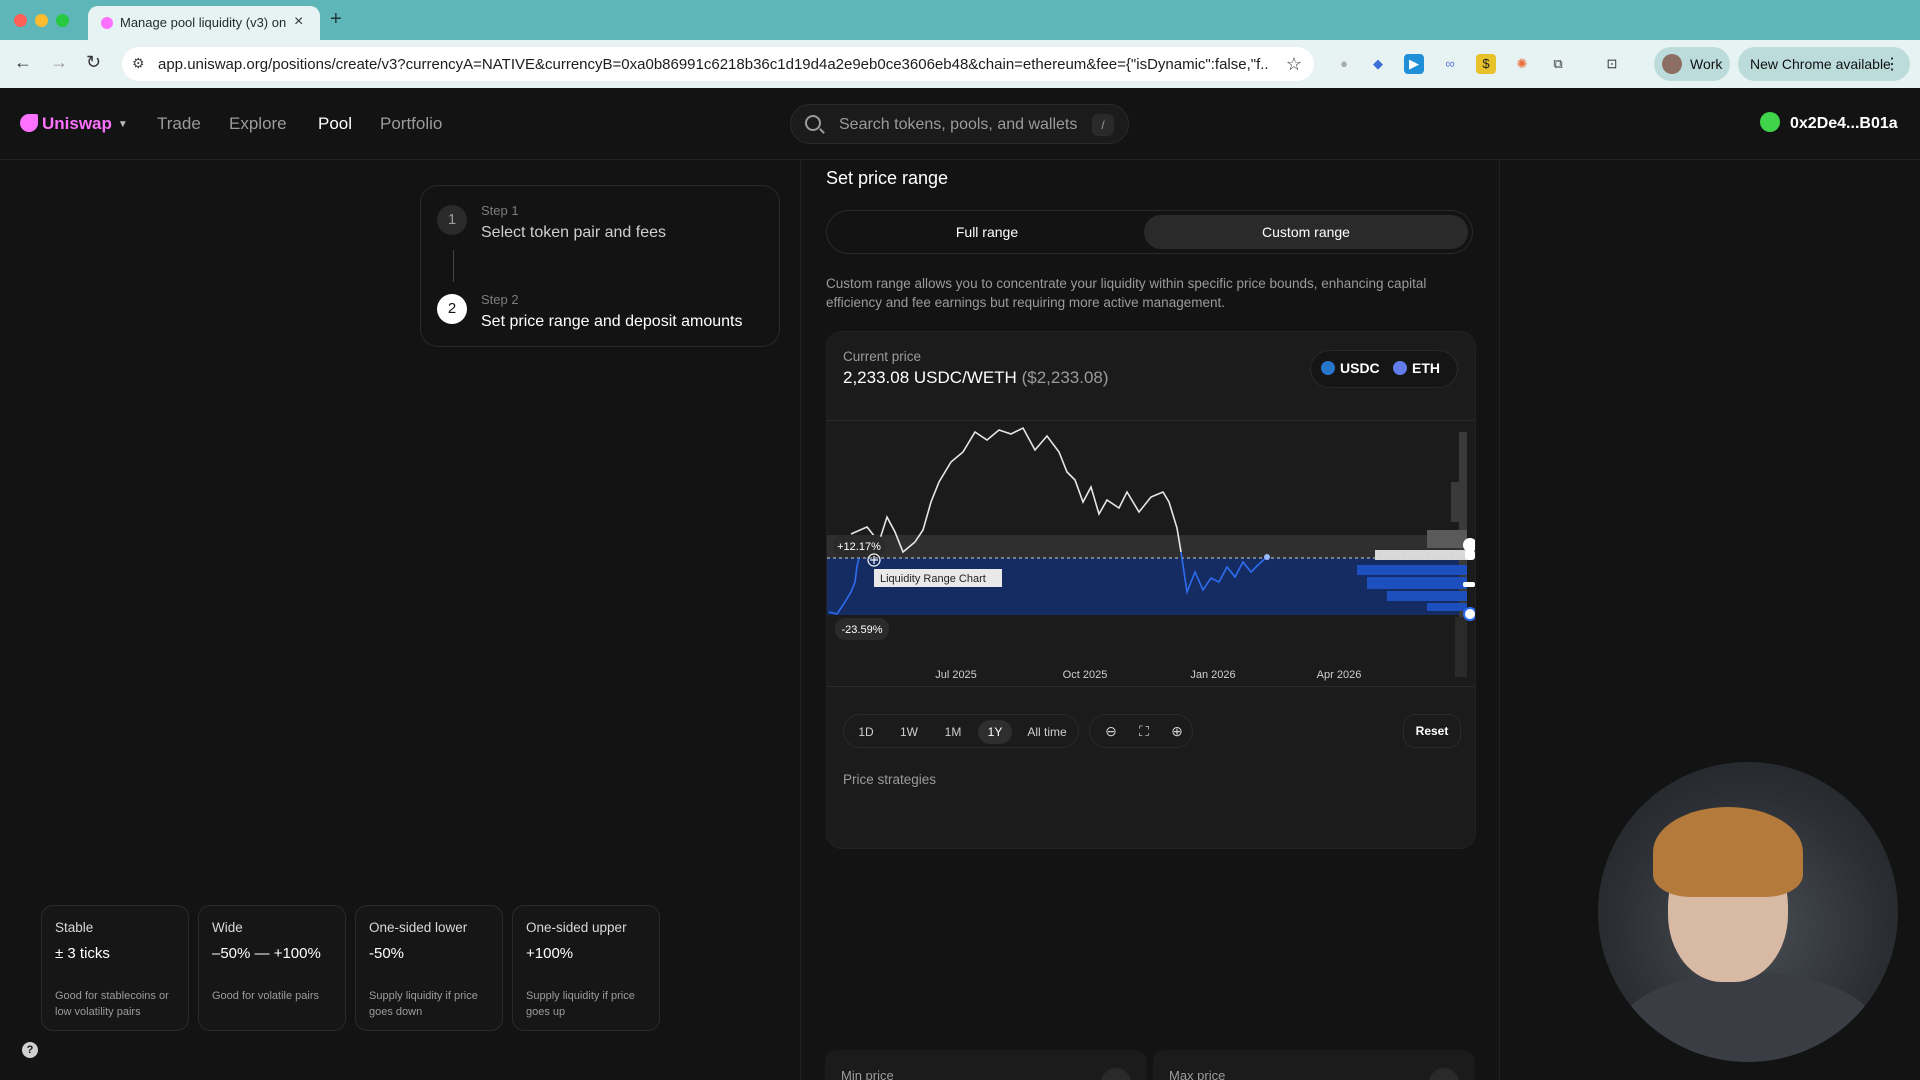 This screenshot has height=1080, width=1920. What do you see at coordinates (573, 233) in the screenshot?
I see `step-1-title: Select token pair and fees` at bounding box center [573, 233].